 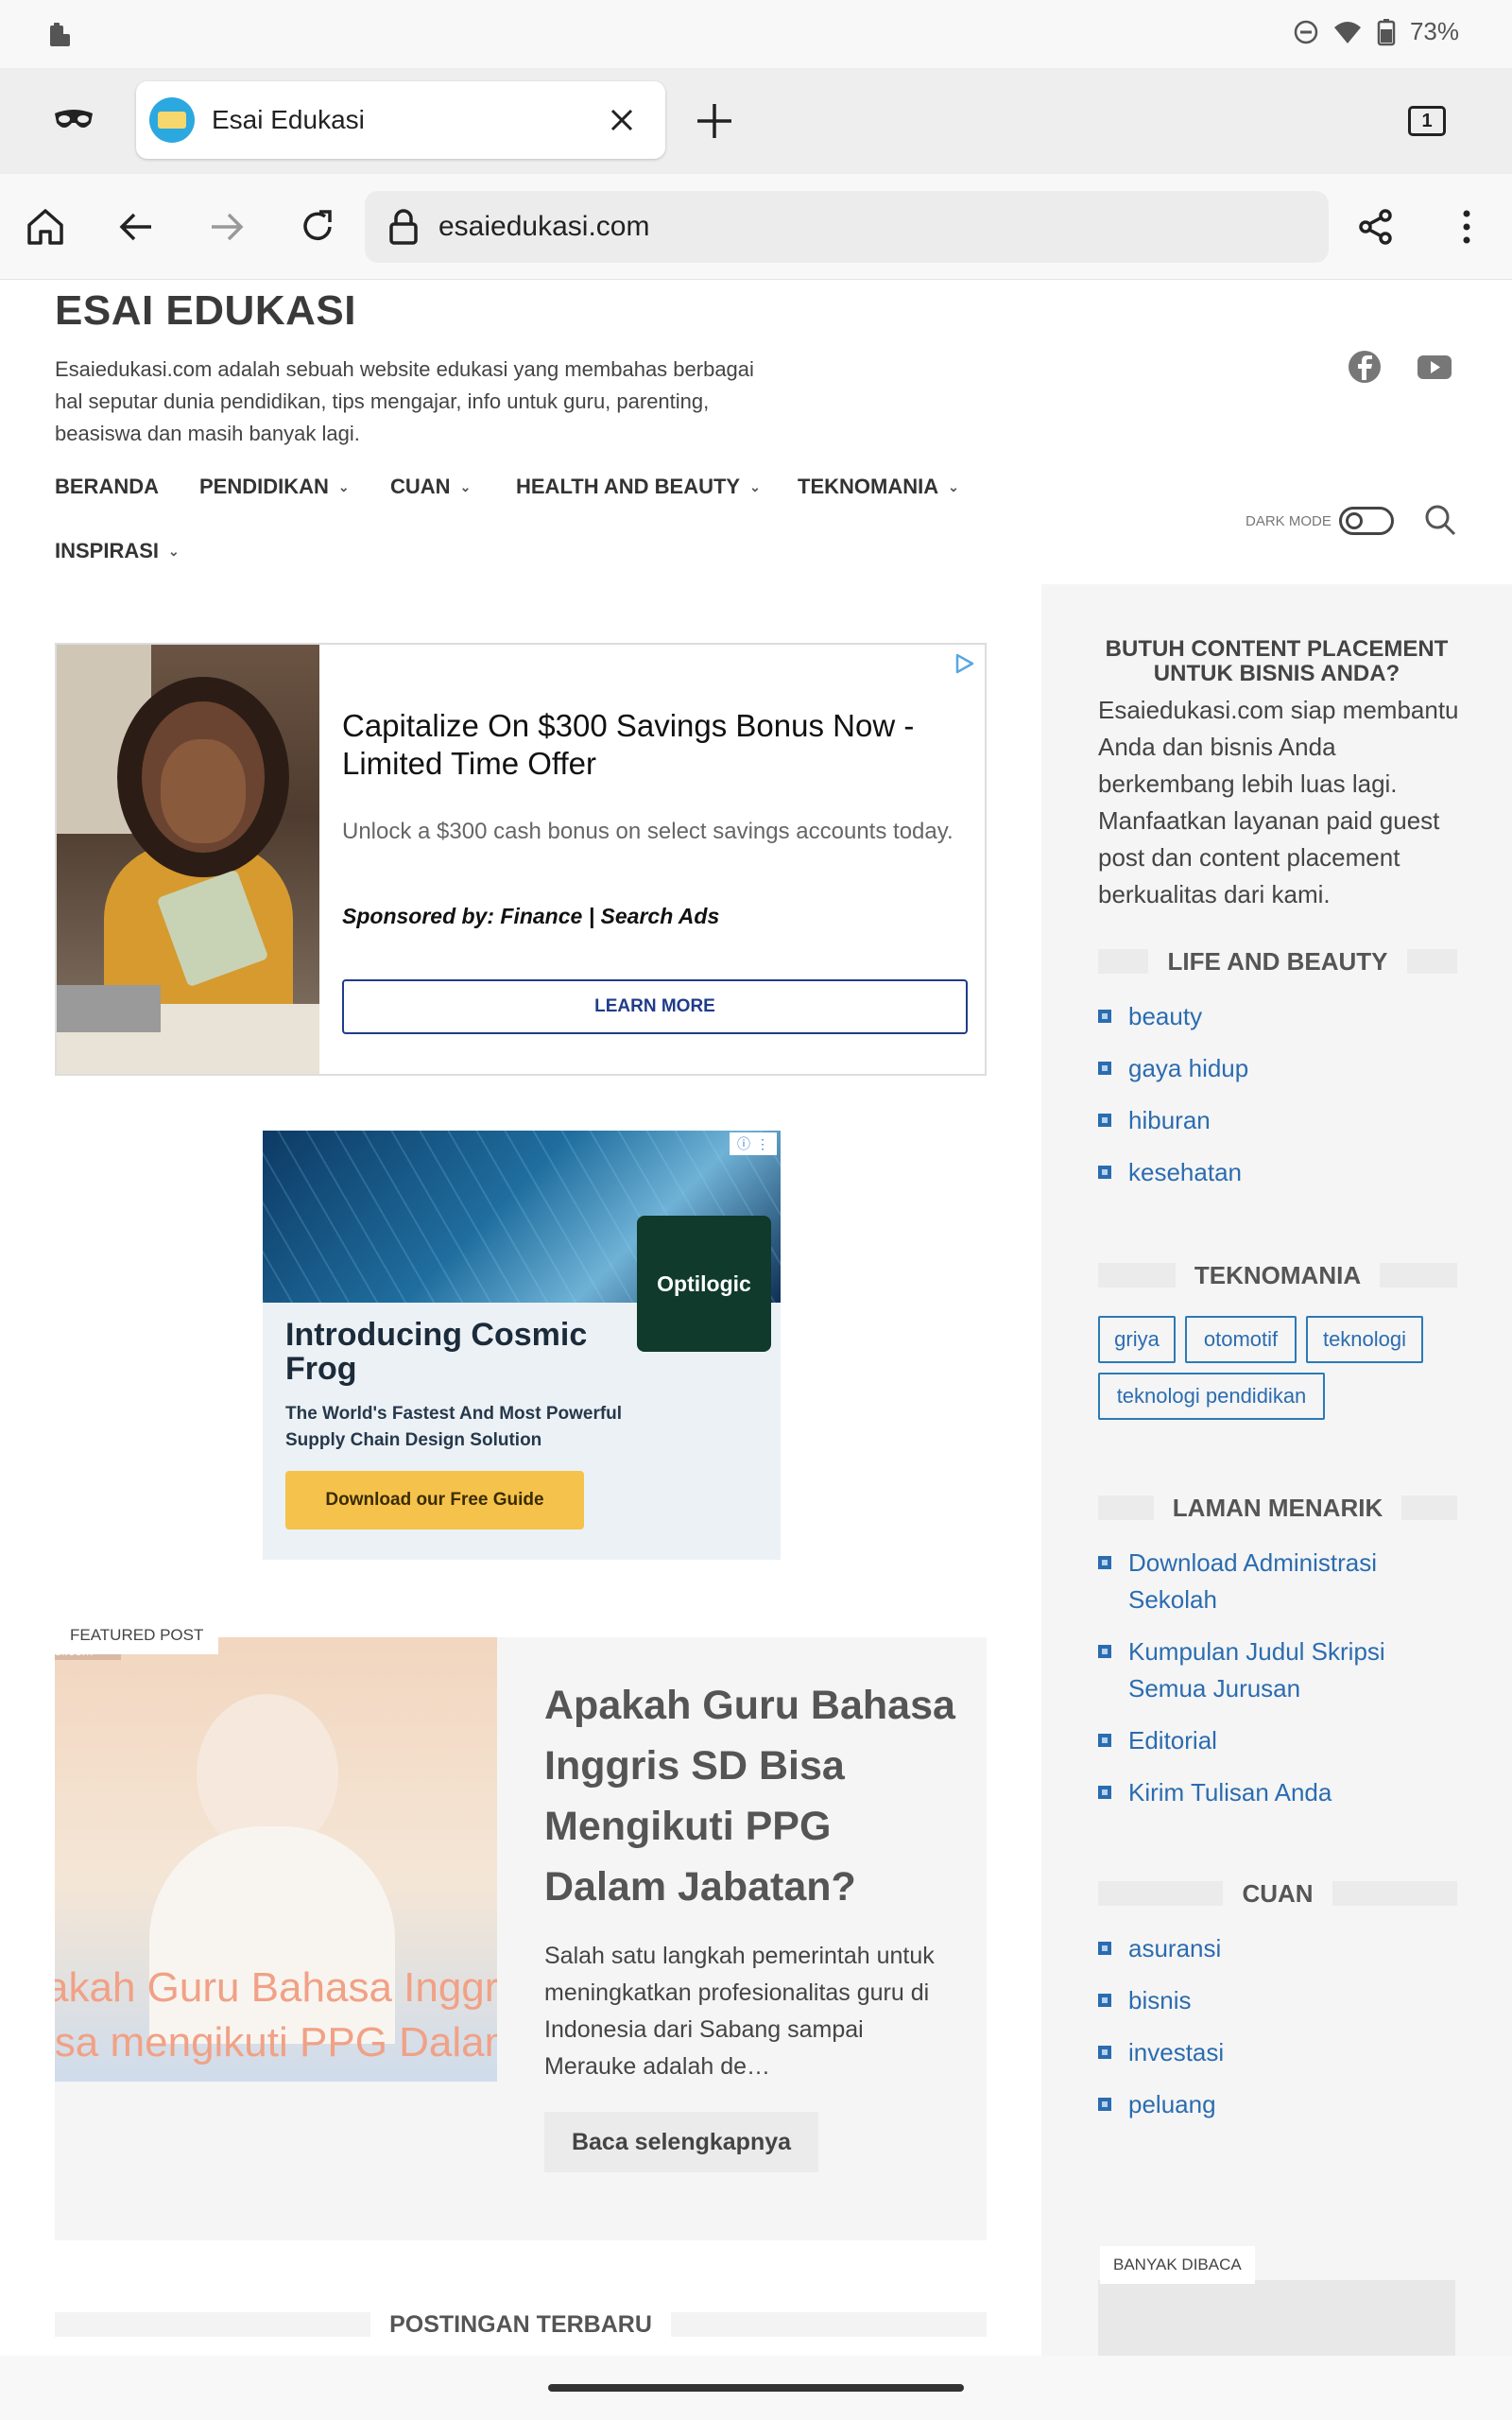 What do you see at coordinates (756, 34) in the screenshot?
I see `status-bar: 73%` at bounding box center [756, 34].